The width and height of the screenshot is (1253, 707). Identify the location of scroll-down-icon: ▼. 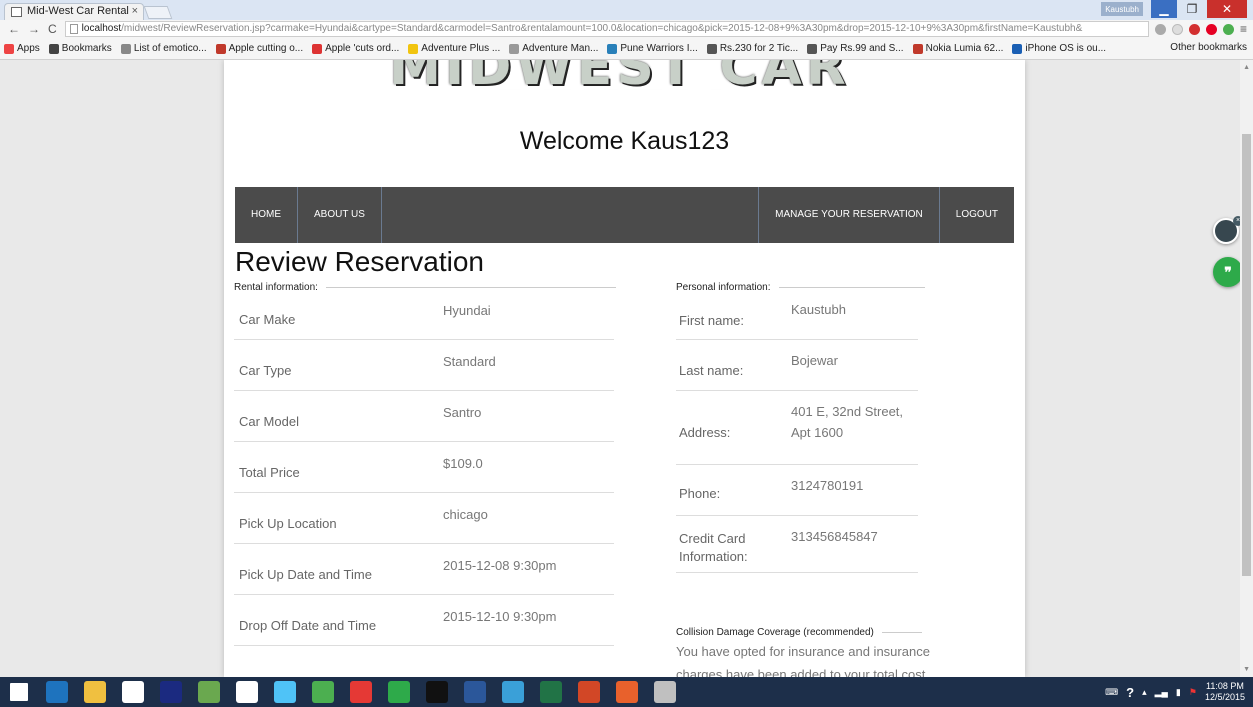
(1246, 669).